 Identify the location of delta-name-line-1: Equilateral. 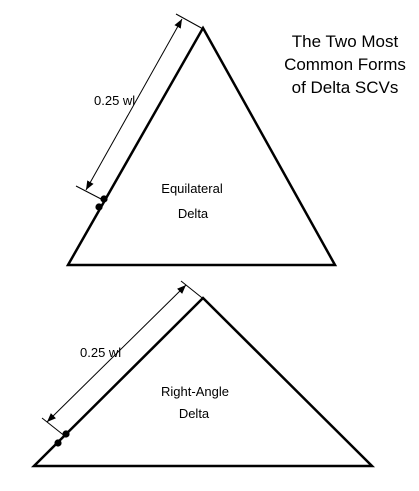
(192, 188).